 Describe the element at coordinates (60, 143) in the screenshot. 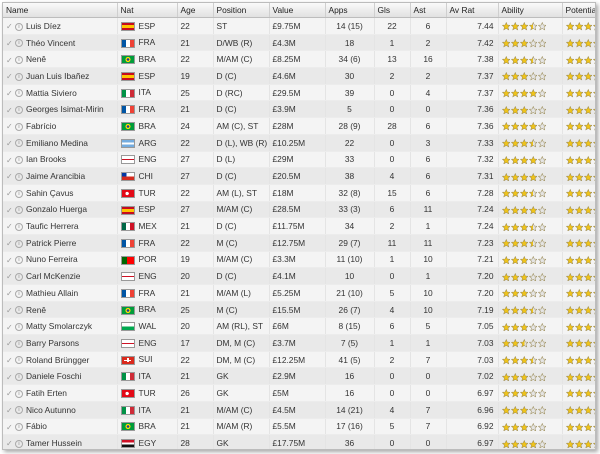

I see `name-cell: ✓ i Emiliano Medina` at that location.